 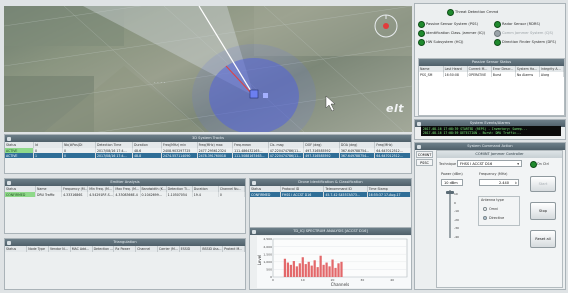 What do you see at coordinates (49, 194) in the screenshot?
I see `cell: DRU Traffic` at bounding box center [49, 194].